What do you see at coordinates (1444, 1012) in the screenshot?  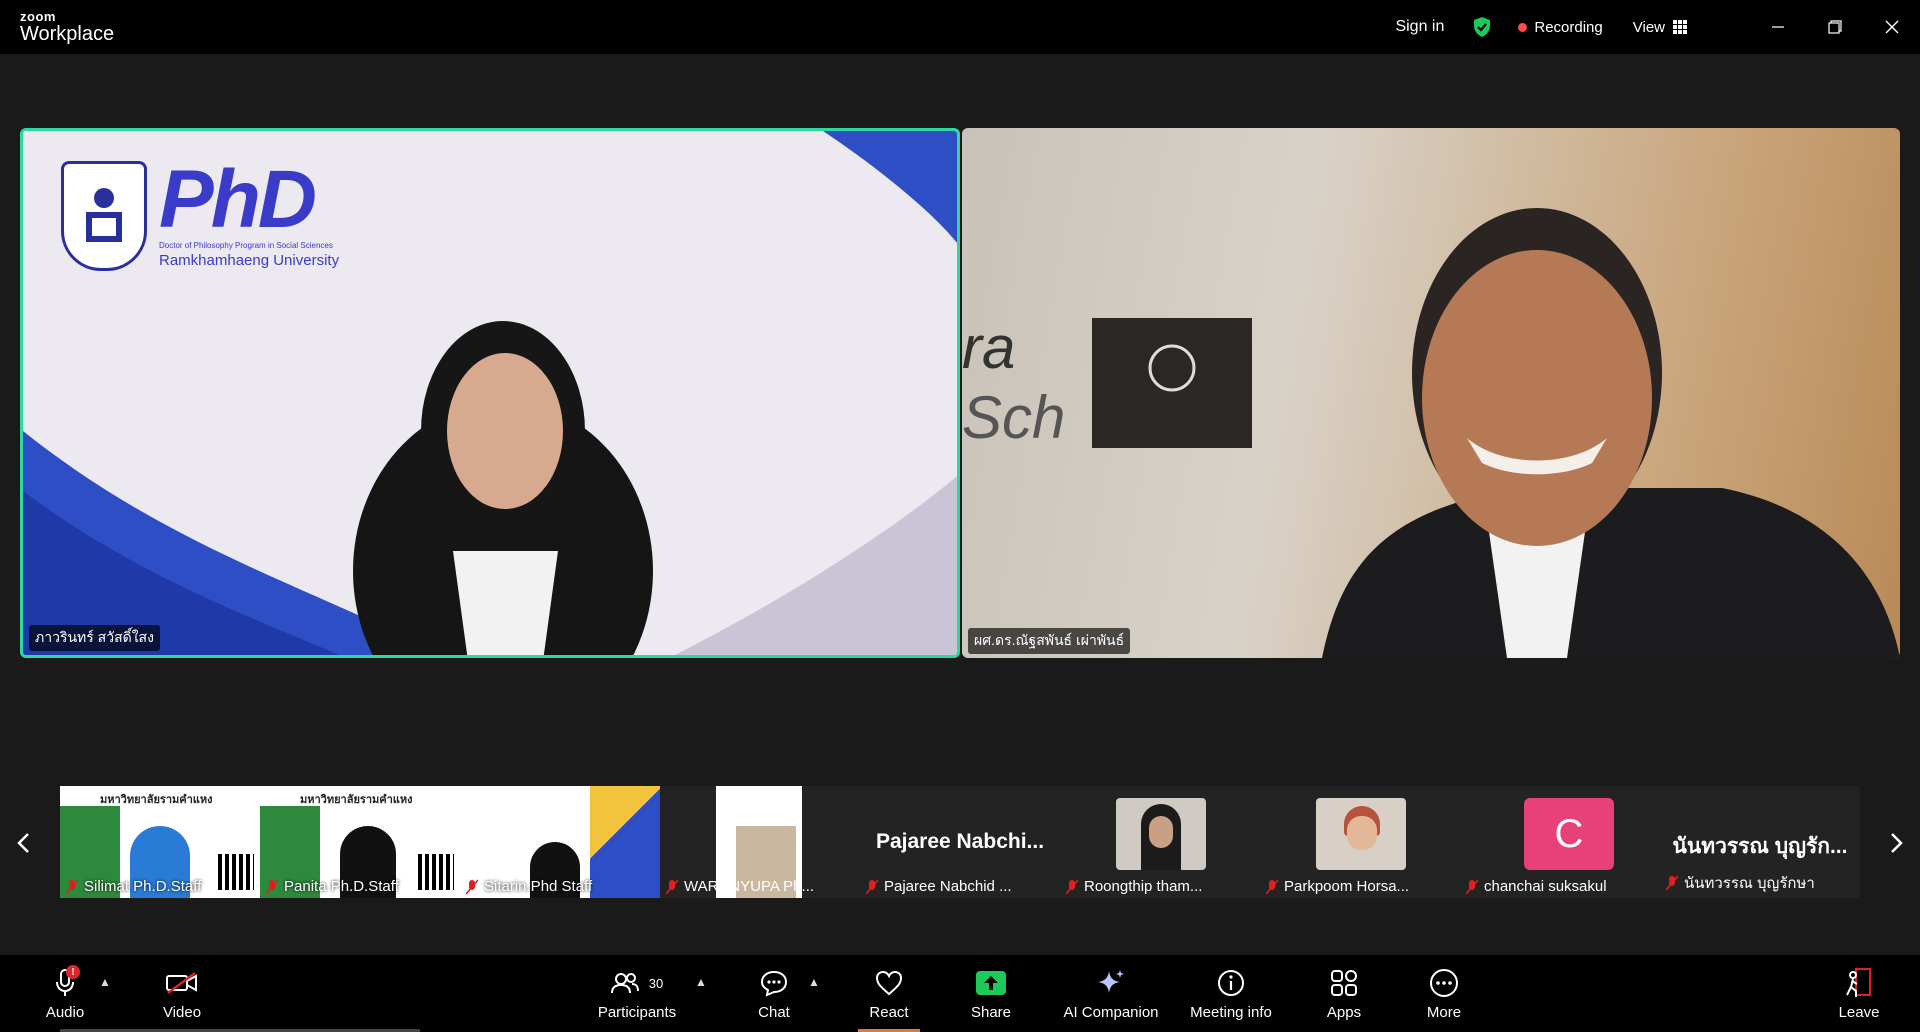 I see `more-label: More` at bounding box center [1444, 1012].